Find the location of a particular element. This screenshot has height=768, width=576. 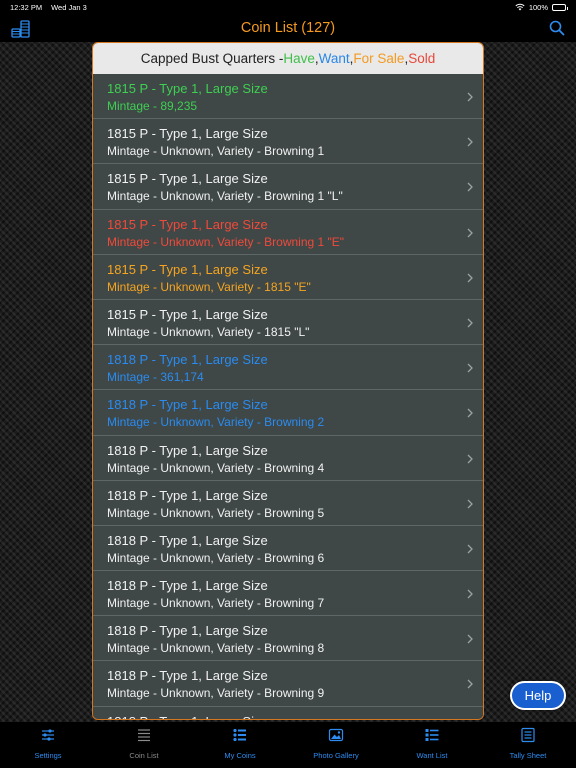

status-right: 100% is located at coordinates (541, 7).